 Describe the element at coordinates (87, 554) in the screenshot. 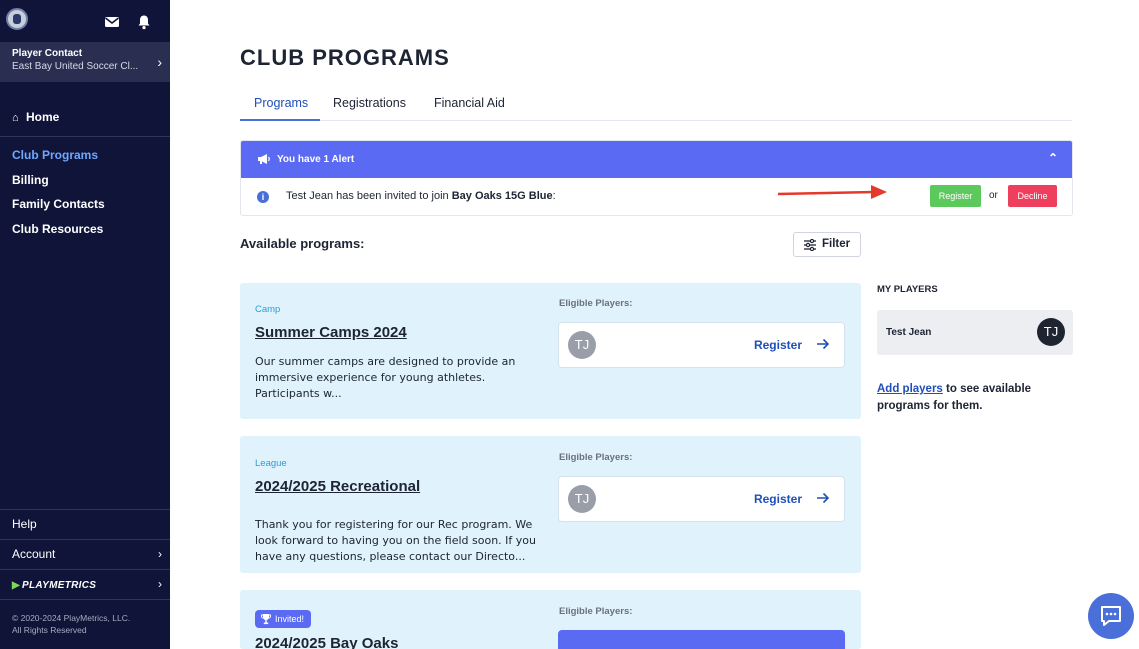

I see `sidebar-item-account: Account ›` at that location.